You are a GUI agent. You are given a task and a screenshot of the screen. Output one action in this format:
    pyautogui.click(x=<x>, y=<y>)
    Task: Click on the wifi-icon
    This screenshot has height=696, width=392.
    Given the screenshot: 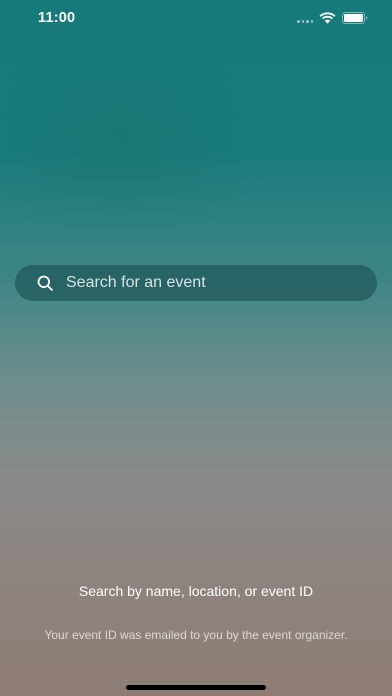 What is the action you would take?
    pyautogui.click(x=327, y=18)
    